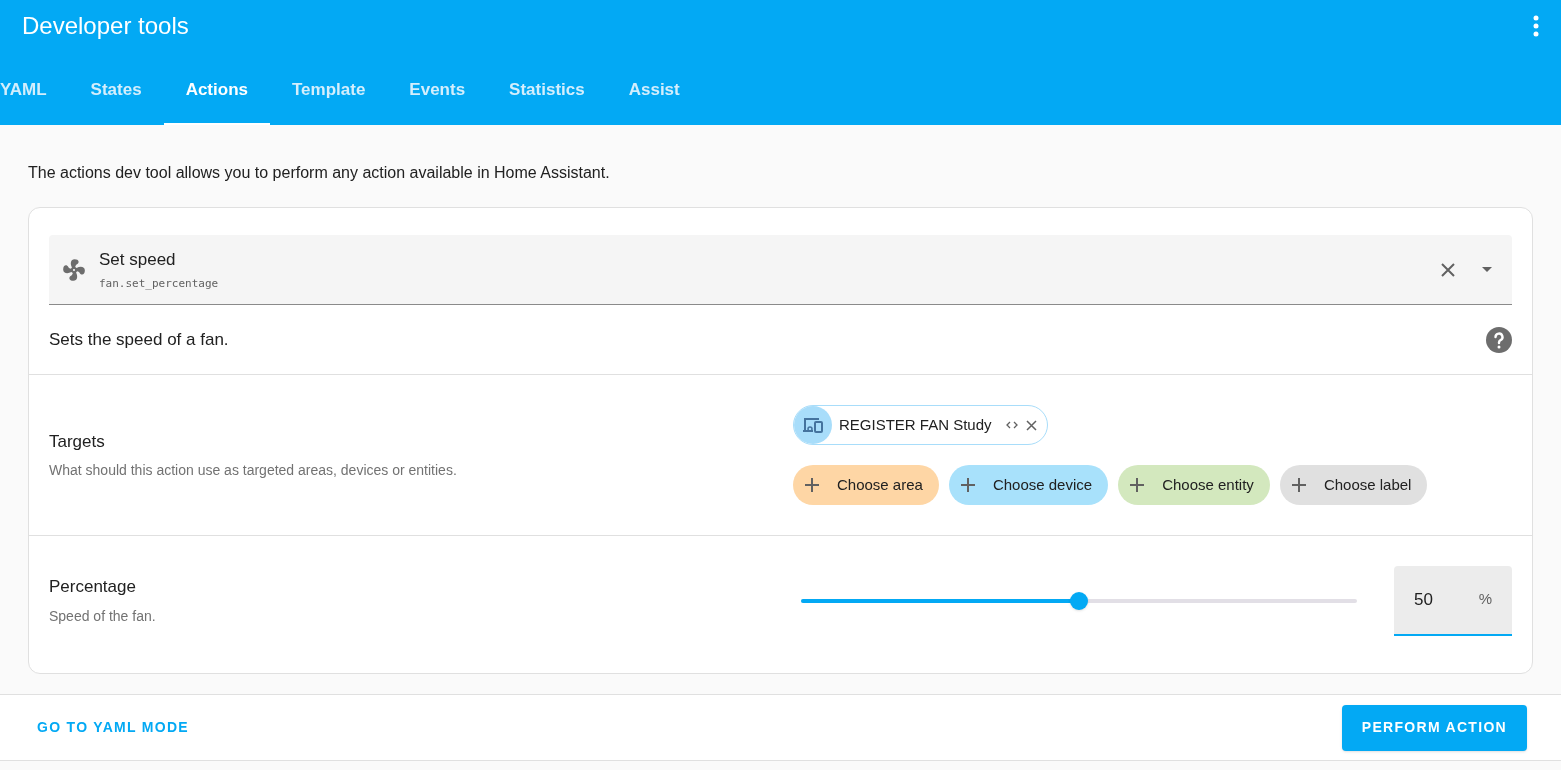 Image resolution: width=1561 pixels, height=770 pixels. What do you see at coordinates (1487, 269) in the screenshot?
I see `dropdown-arrow-icon` at bounding box center [1487, 269].